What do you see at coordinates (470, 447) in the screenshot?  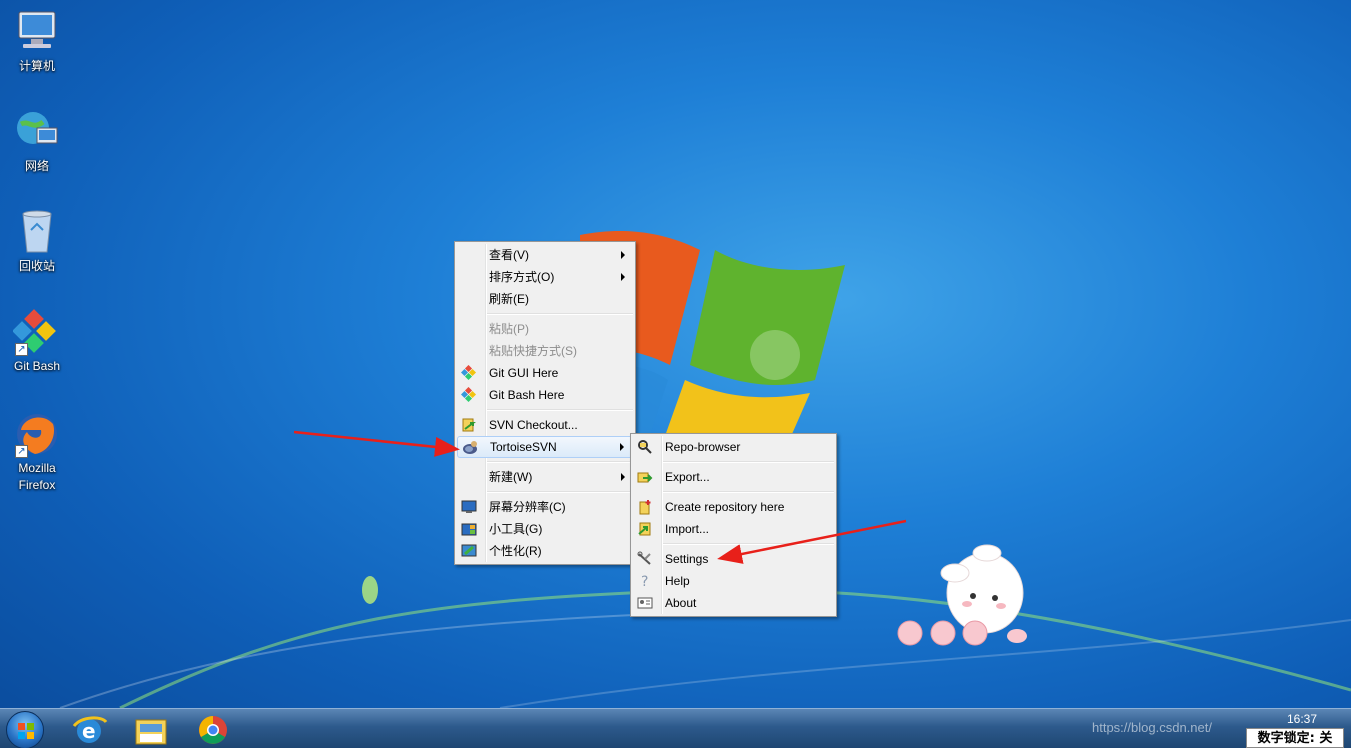 I see `tortoise-icon` at bounding box center [470, 447].